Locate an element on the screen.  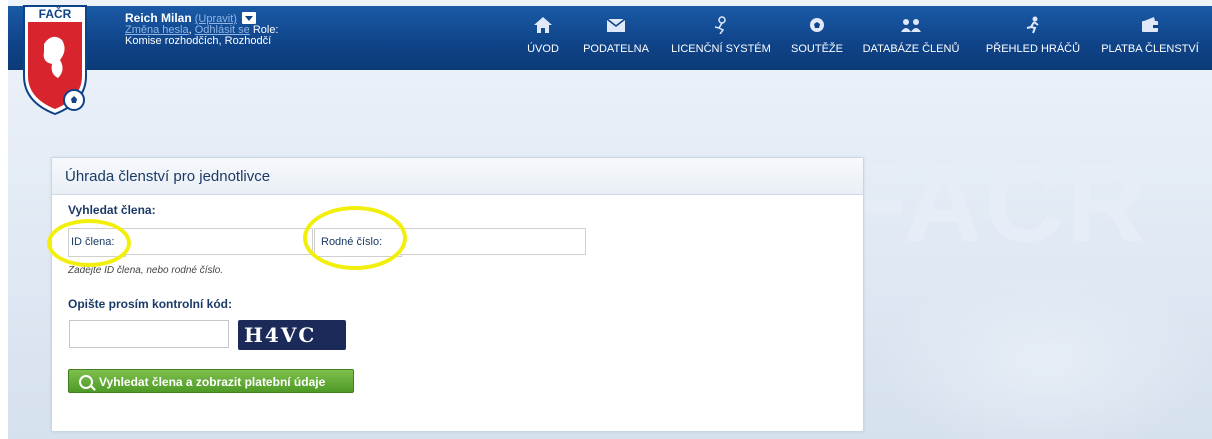
captcha-heading: Opište prosím kontrolní kód: is located at coordinates (150, 304).